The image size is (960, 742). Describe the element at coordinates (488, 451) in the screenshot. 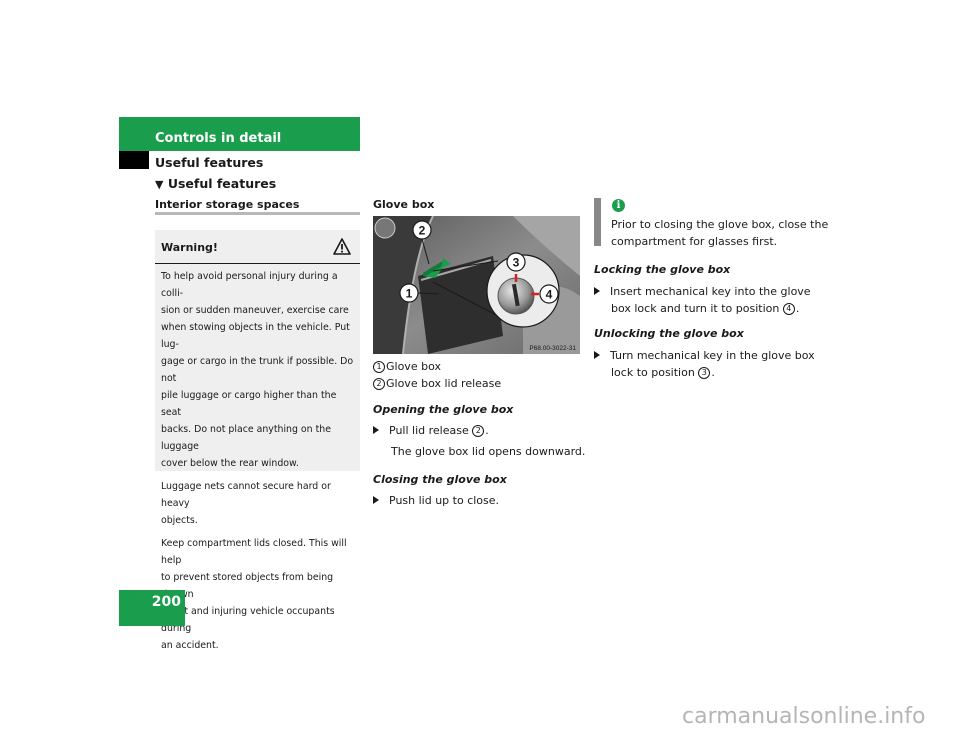

I see `opening-result: The glove box lid opens downward.` at that location.